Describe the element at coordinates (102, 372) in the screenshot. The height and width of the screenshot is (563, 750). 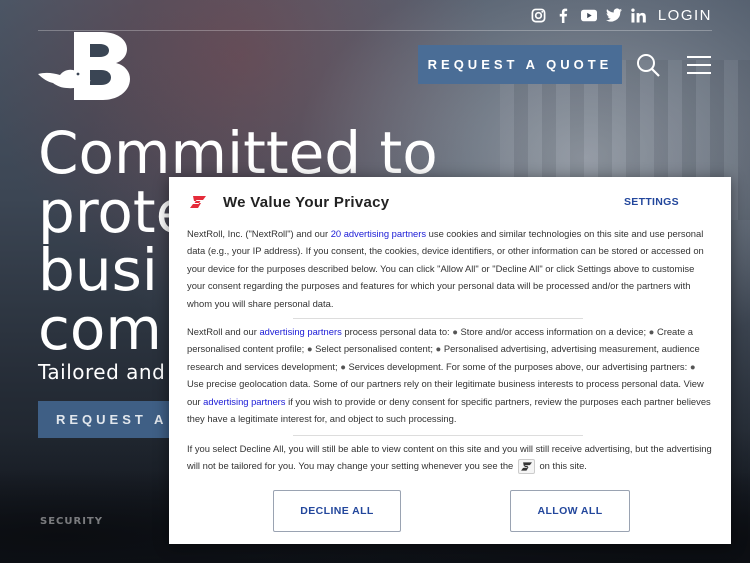
I see `hero-subtitle: Tailored and` at that location.